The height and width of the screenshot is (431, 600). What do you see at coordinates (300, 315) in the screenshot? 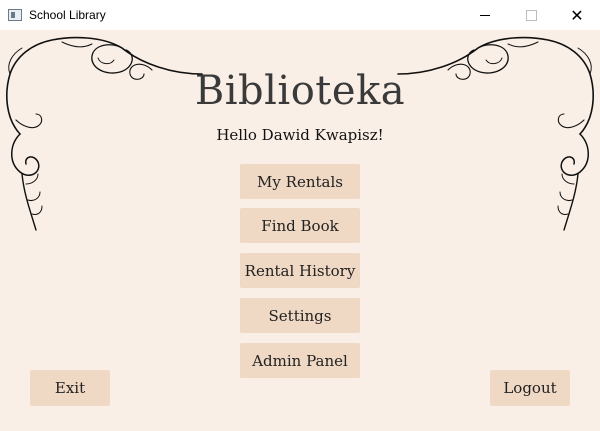
I see `settings-button: Settings` at bounding box center [300, 315].